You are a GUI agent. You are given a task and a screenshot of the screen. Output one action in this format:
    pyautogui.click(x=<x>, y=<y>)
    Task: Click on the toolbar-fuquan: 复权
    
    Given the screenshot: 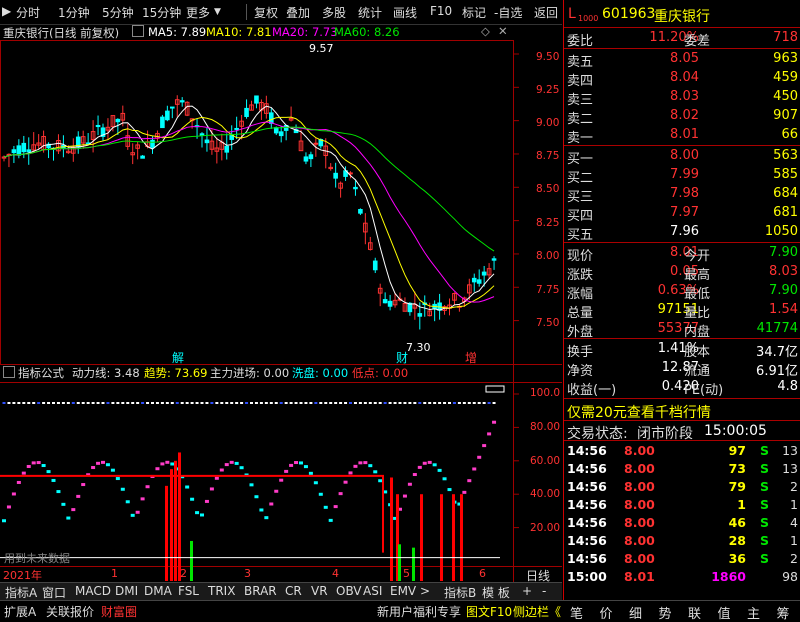 What is the action you would take?
    pyautogui.click(x=266, y=12)
    